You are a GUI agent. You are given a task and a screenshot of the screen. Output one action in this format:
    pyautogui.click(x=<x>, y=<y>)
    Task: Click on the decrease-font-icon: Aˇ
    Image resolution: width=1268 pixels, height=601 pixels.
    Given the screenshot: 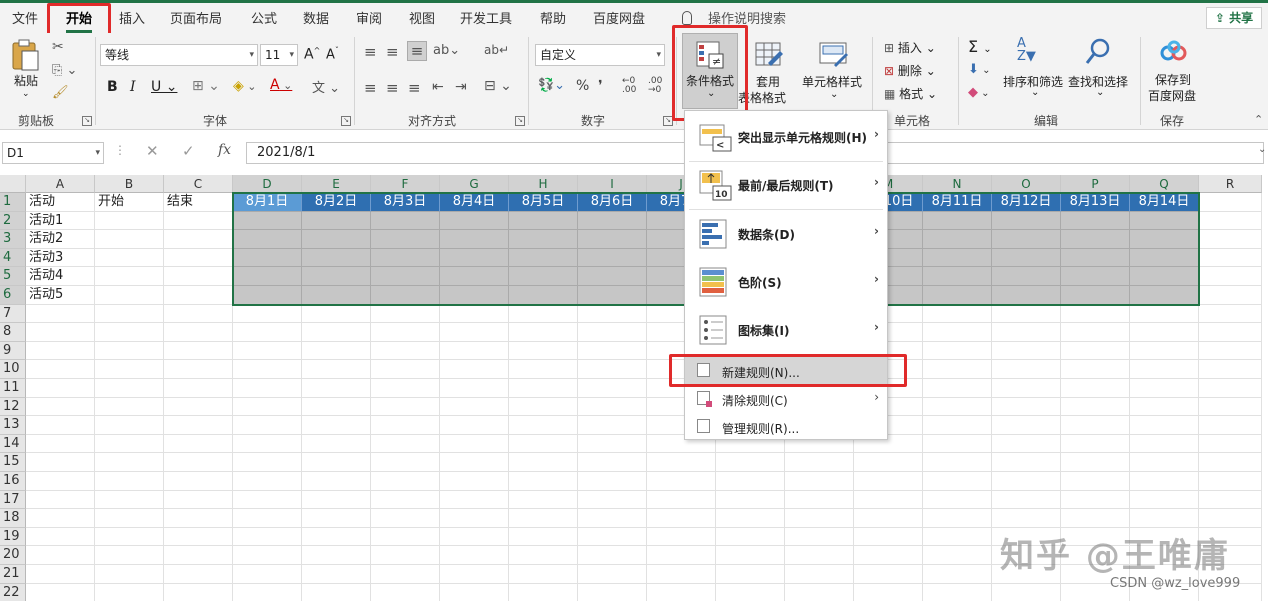 What is the action you would take?
    pyautogui.click(x=332, y=54)
    